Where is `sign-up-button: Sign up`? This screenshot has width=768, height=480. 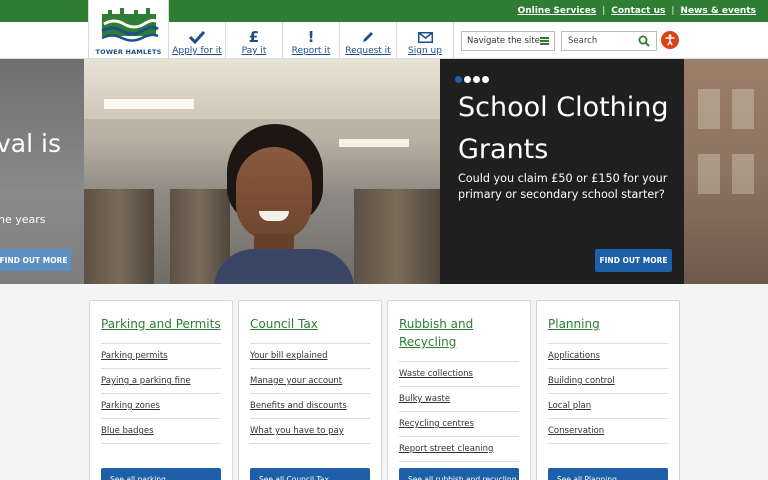 sign-up-button: Sign up is located at coordinates (425, 40).